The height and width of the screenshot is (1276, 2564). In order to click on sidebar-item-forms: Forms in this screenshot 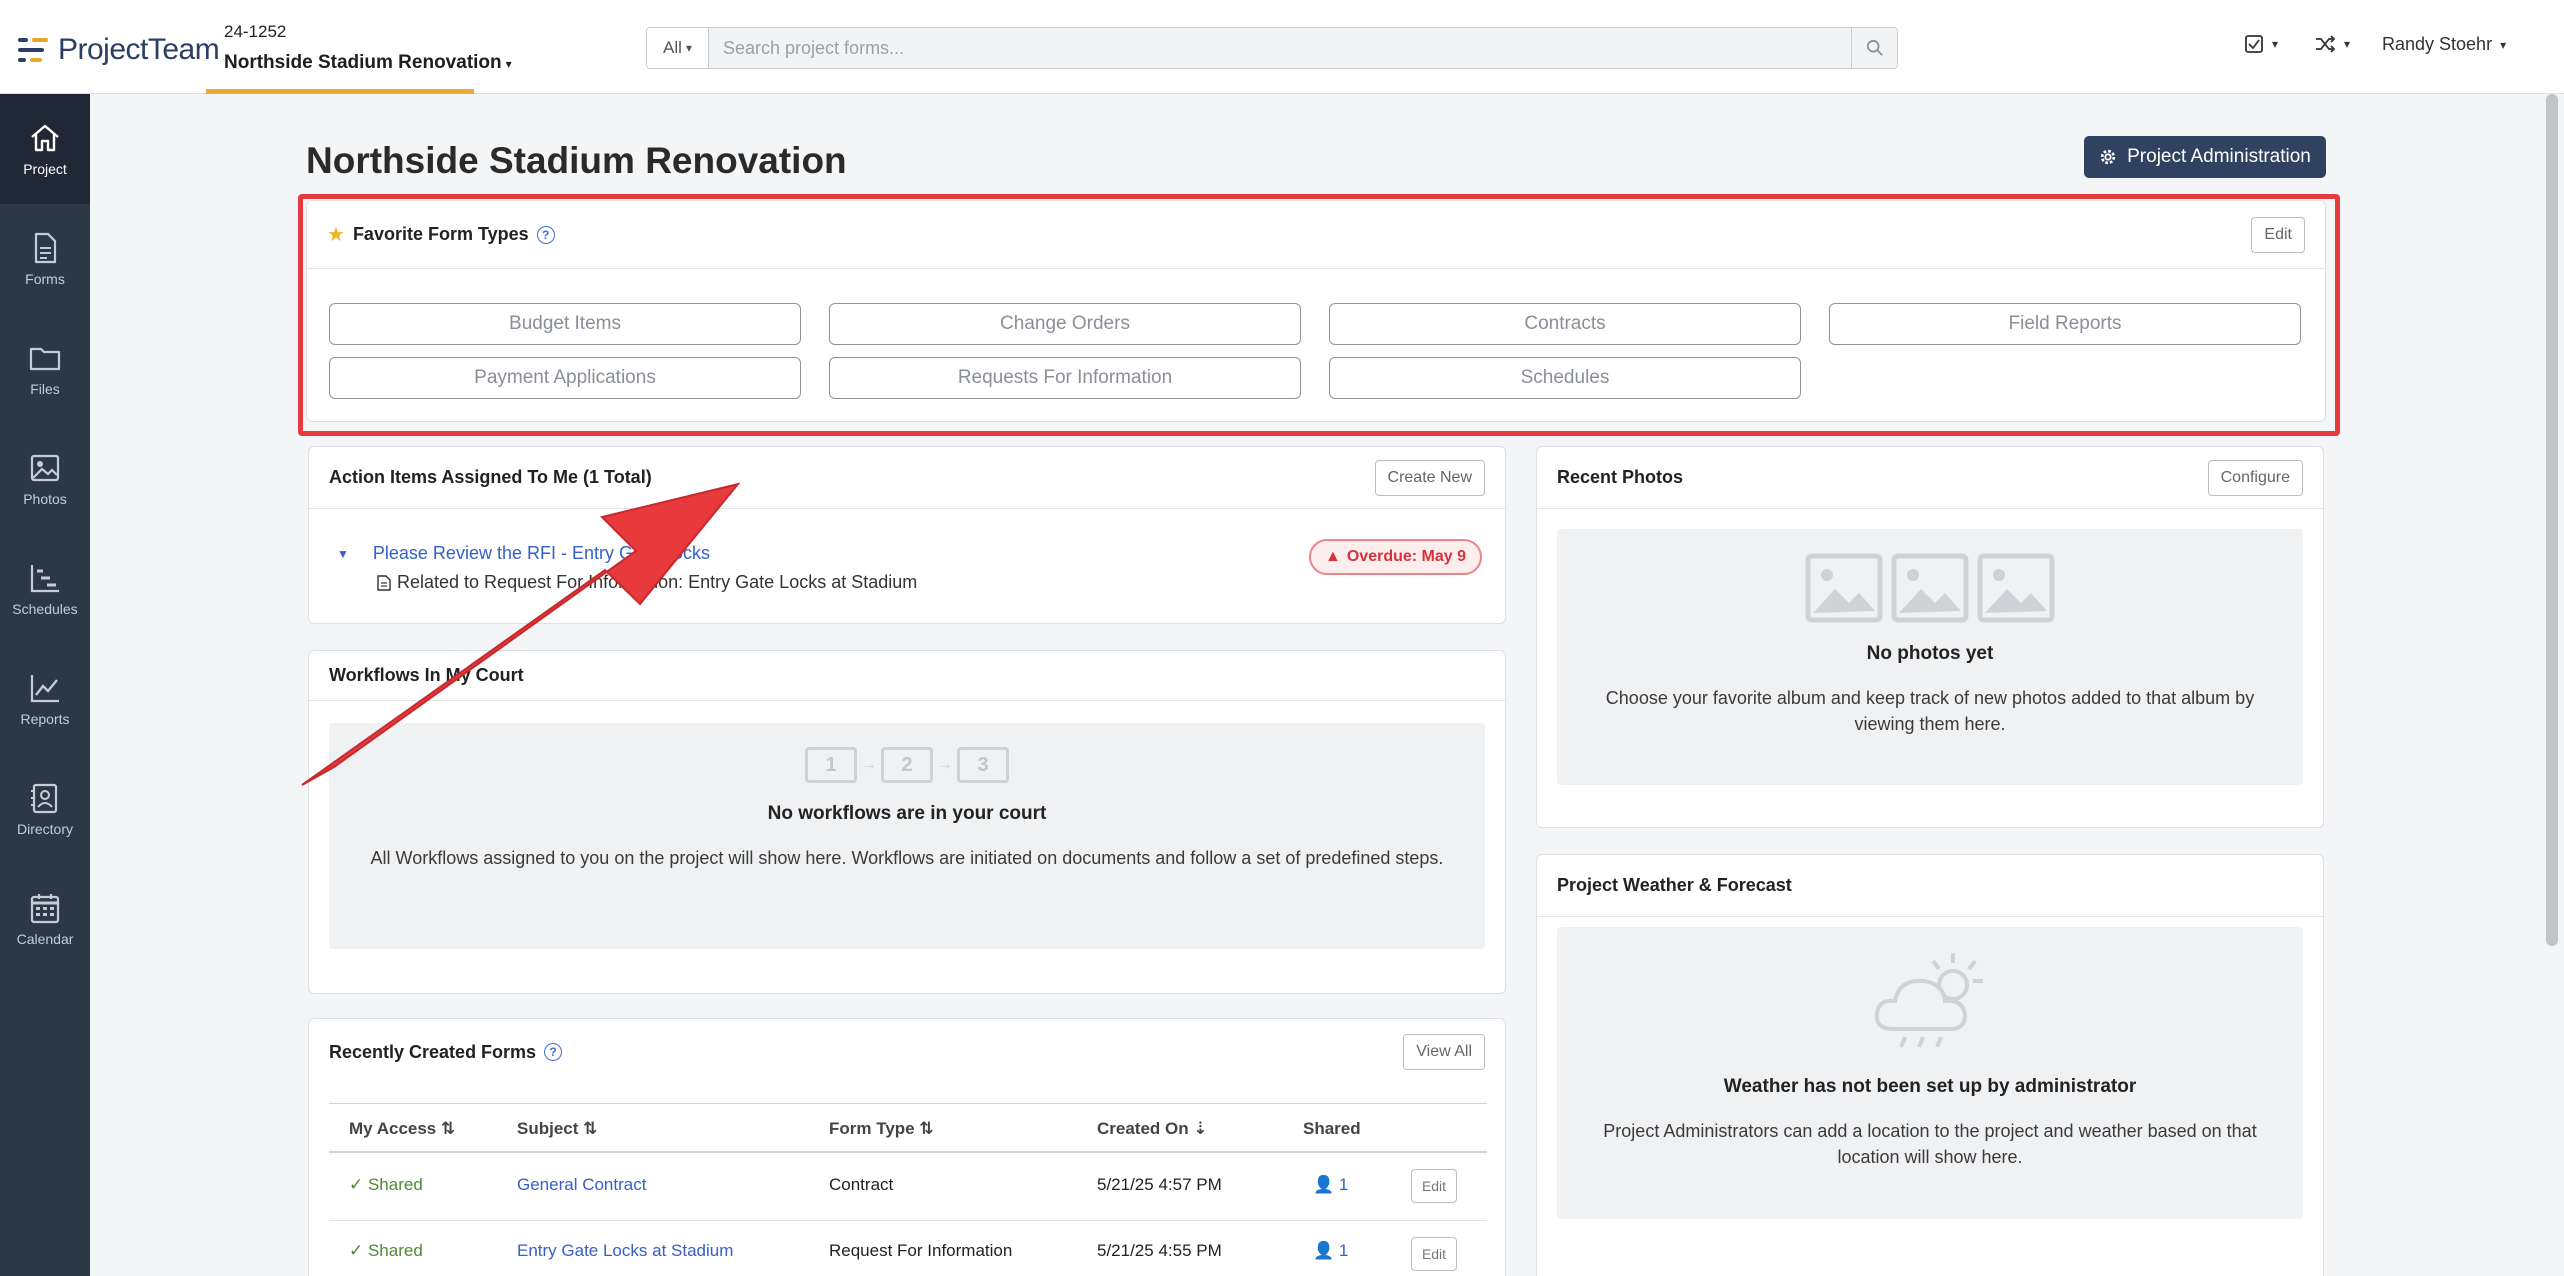, I will do `click(45, 259)`.